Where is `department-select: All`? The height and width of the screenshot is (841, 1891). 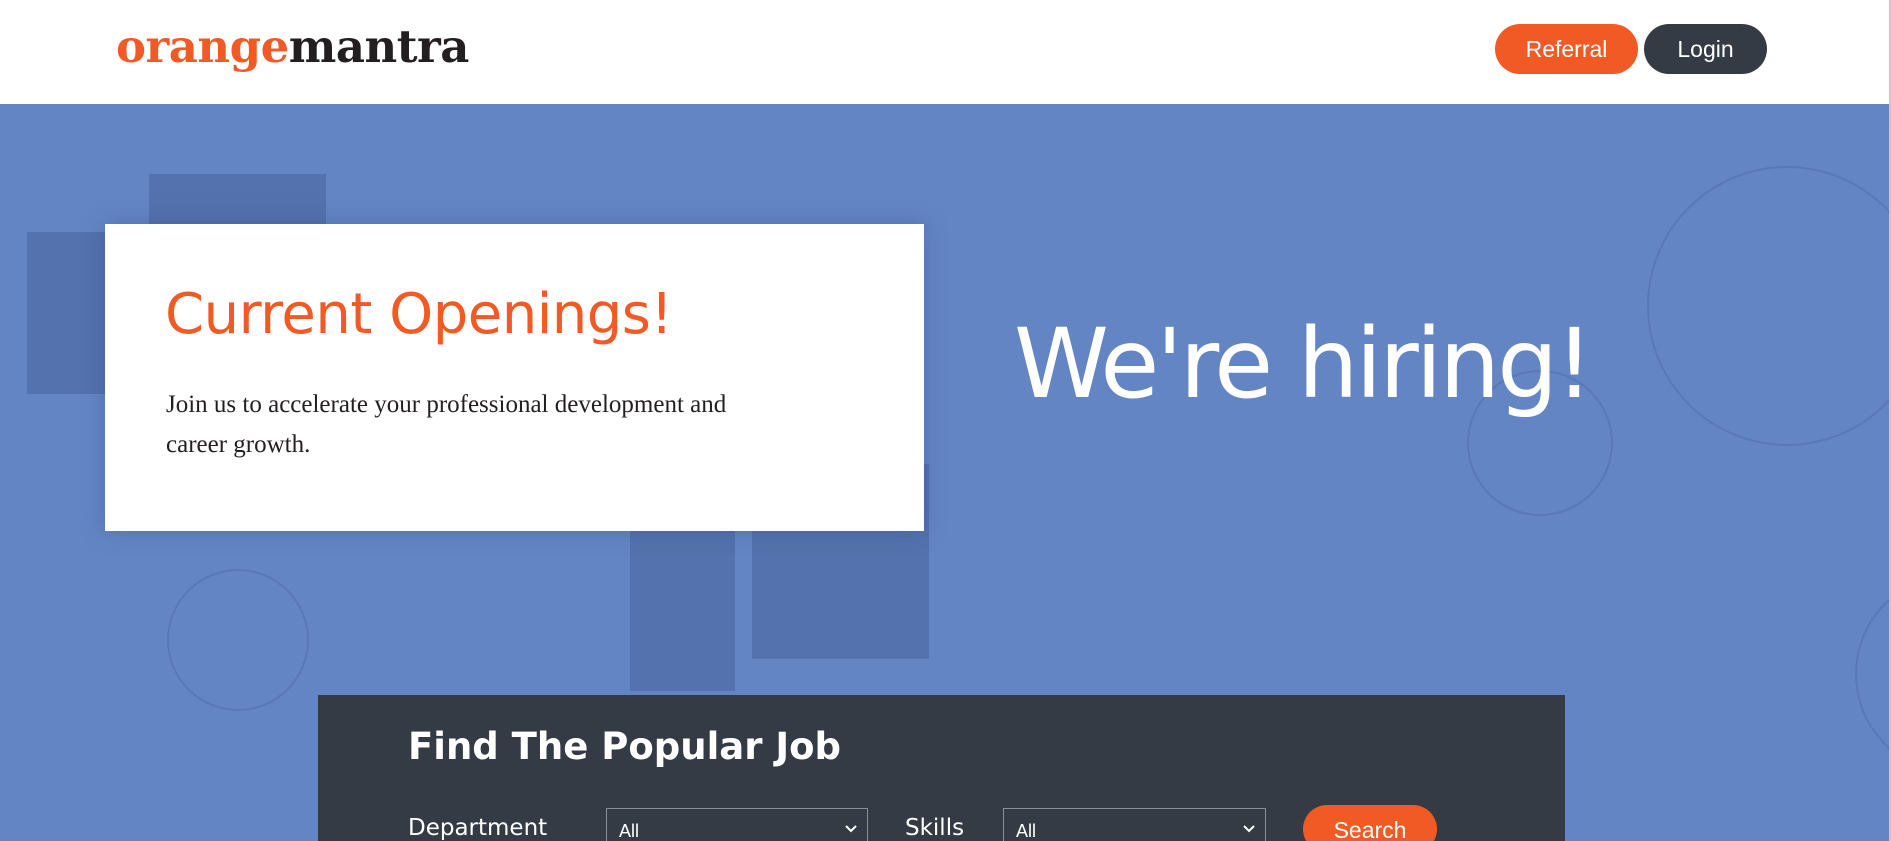 department-select: All is located at coordinates (737, 824).